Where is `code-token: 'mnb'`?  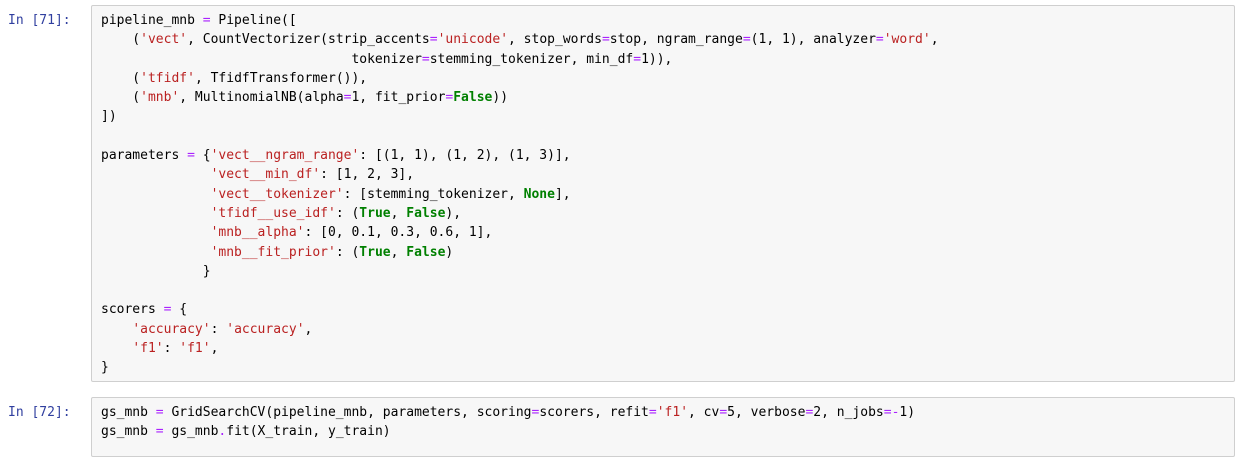
code-token: 'mnb' is located at coordinates (160, 98).